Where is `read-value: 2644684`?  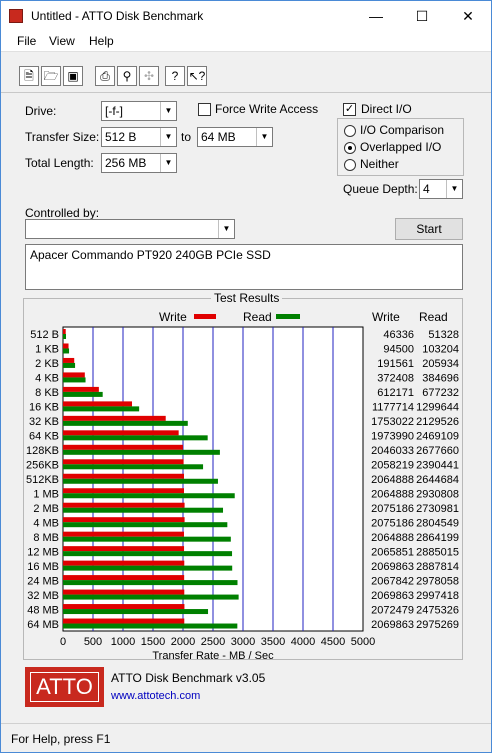 read-value: 2644684 is located at coordinates (437, 480).